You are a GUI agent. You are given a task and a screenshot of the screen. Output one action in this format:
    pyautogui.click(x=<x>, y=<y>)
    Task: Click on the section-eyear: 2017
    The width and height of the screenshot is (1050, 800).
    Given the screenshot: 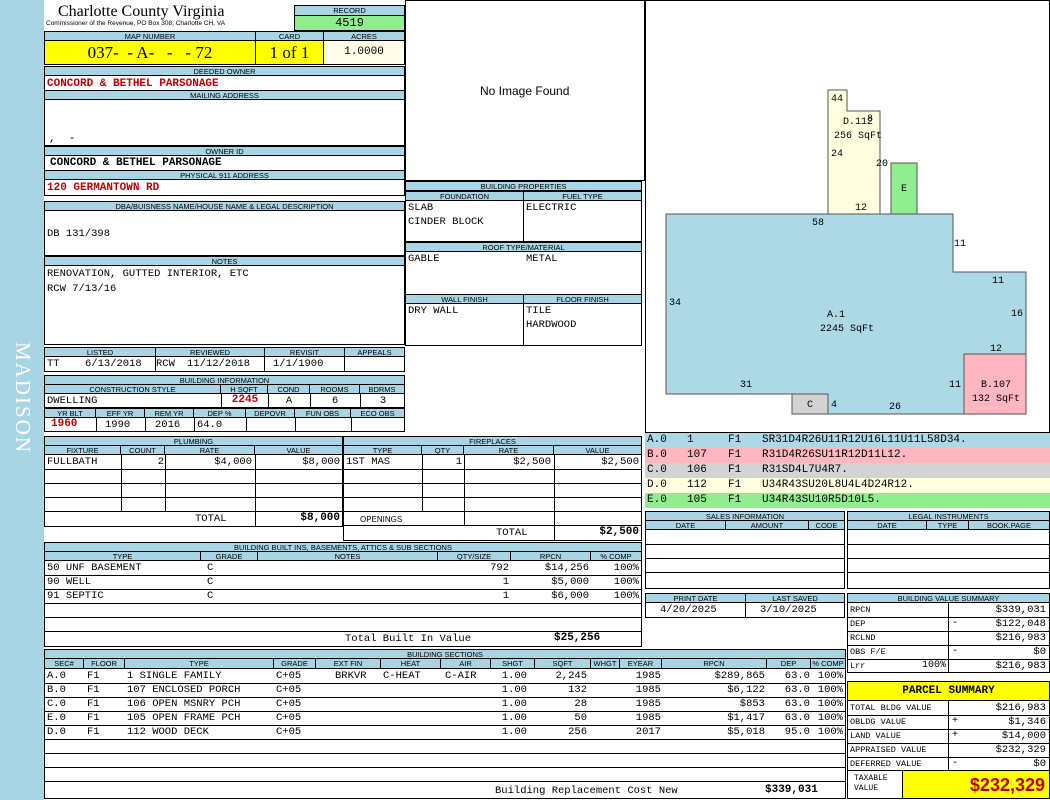 What is the action you would take?
    pyautogui.click(x=648, y=732)
    